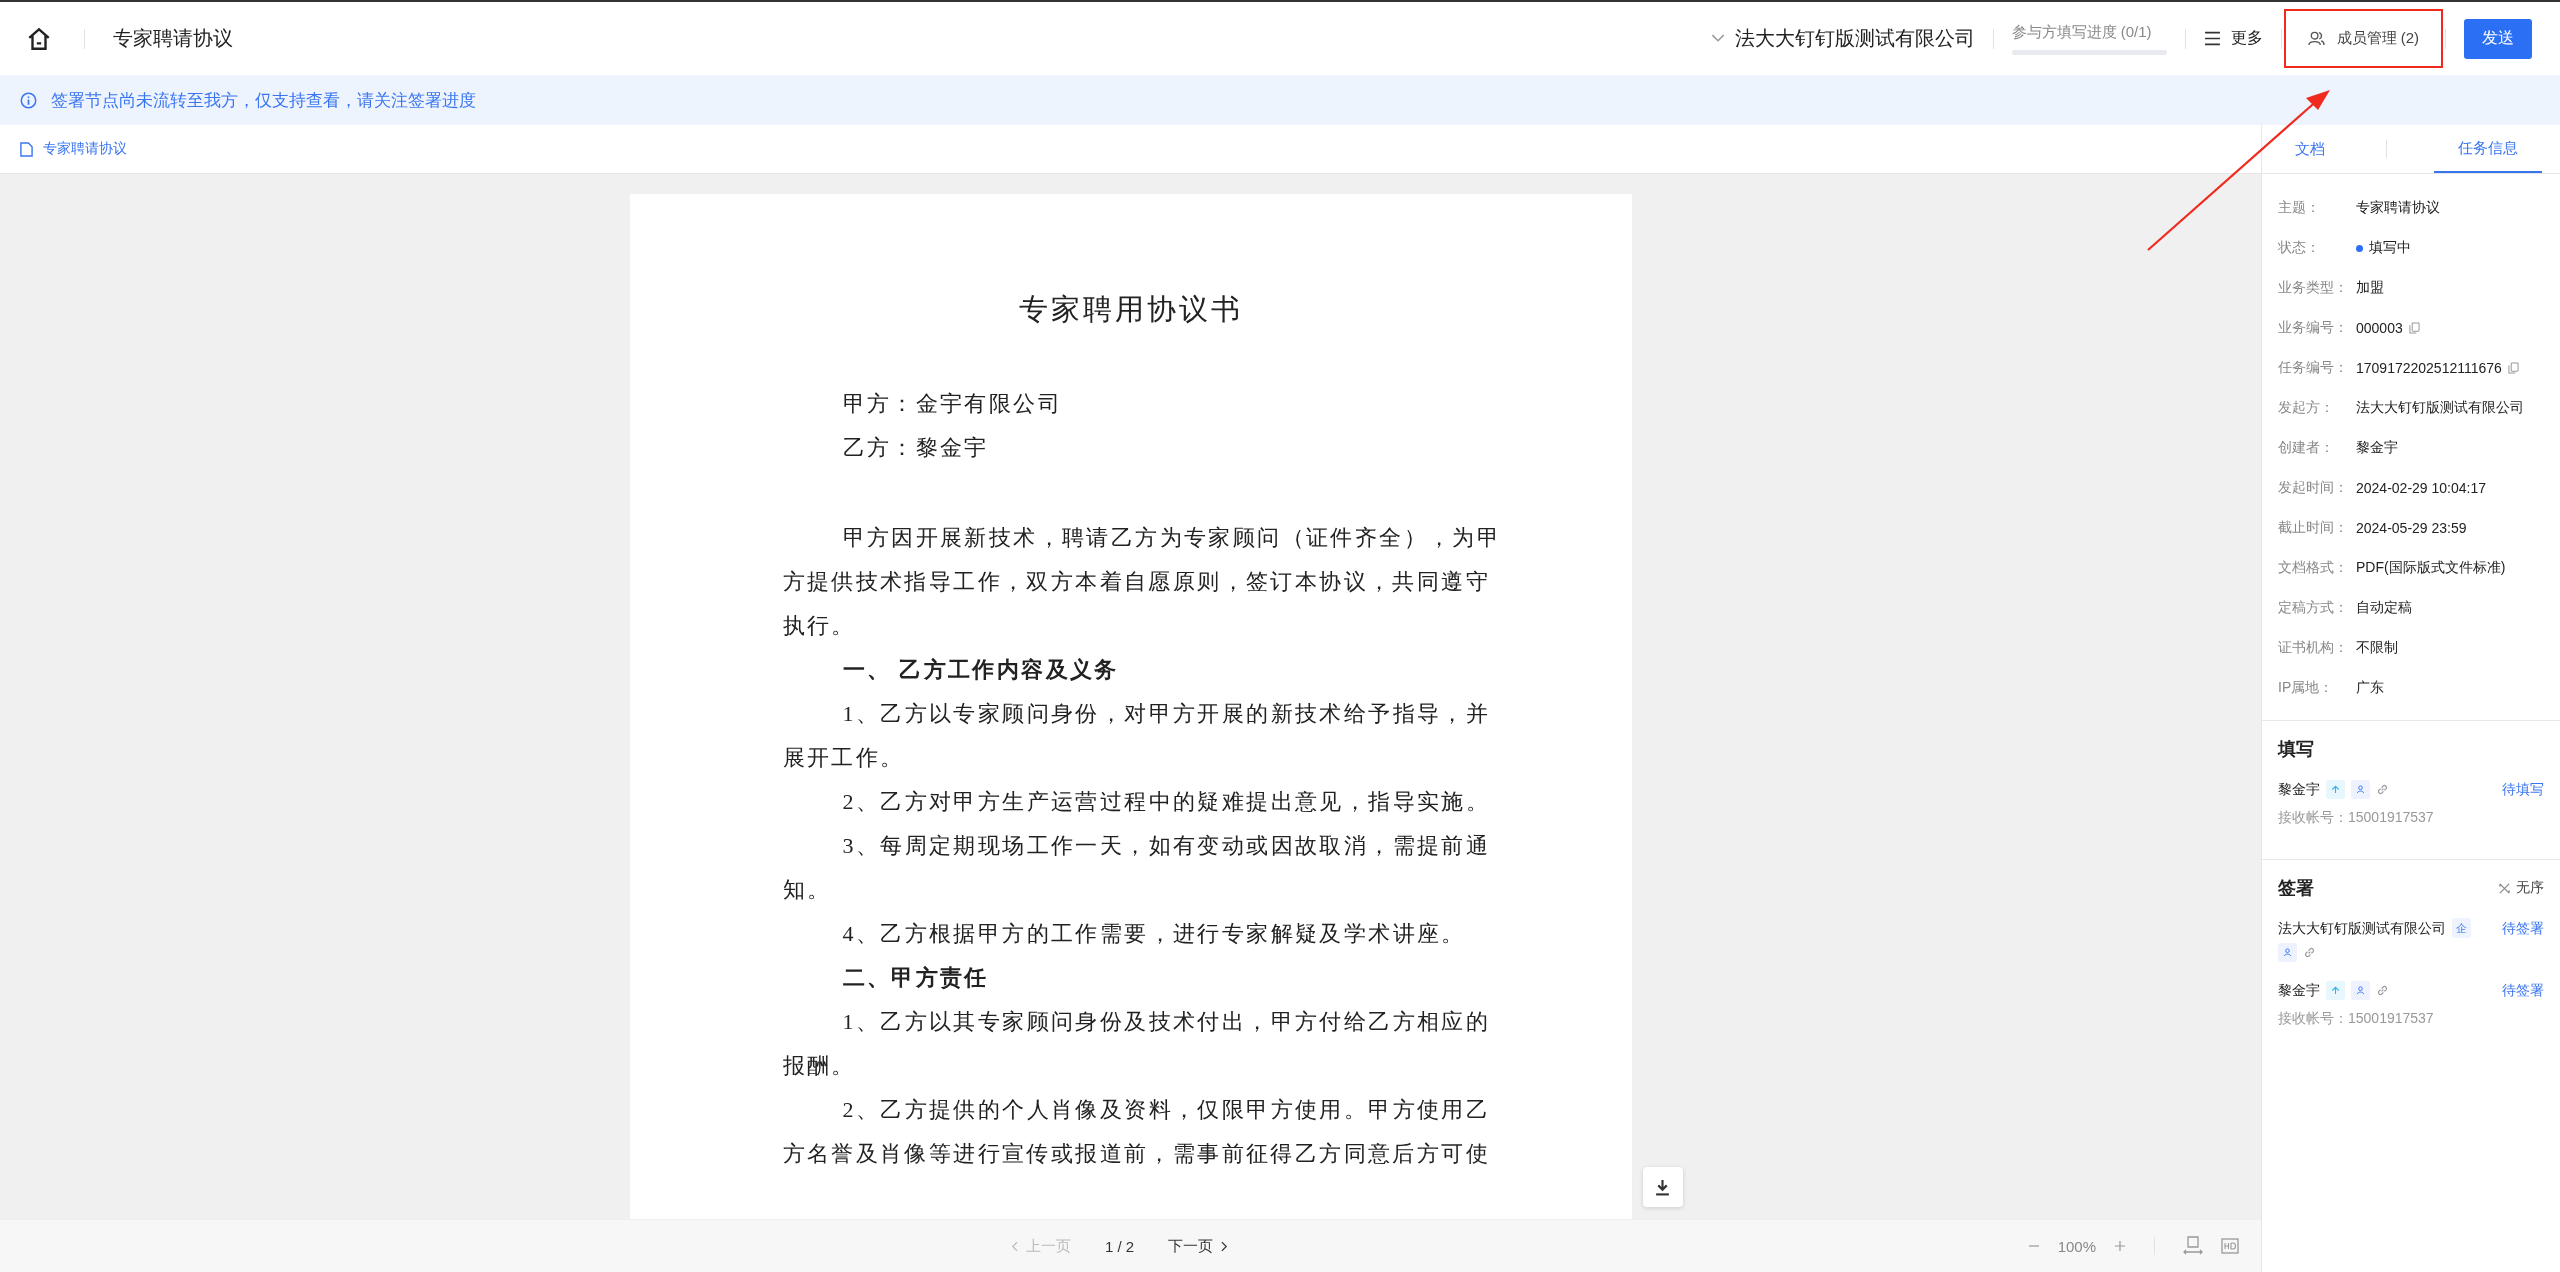 The height and width of the screenshot is (1272, 2560). Describe the element at coordinates (39, 38) in the screenshot. I see `home-icon` at that location.